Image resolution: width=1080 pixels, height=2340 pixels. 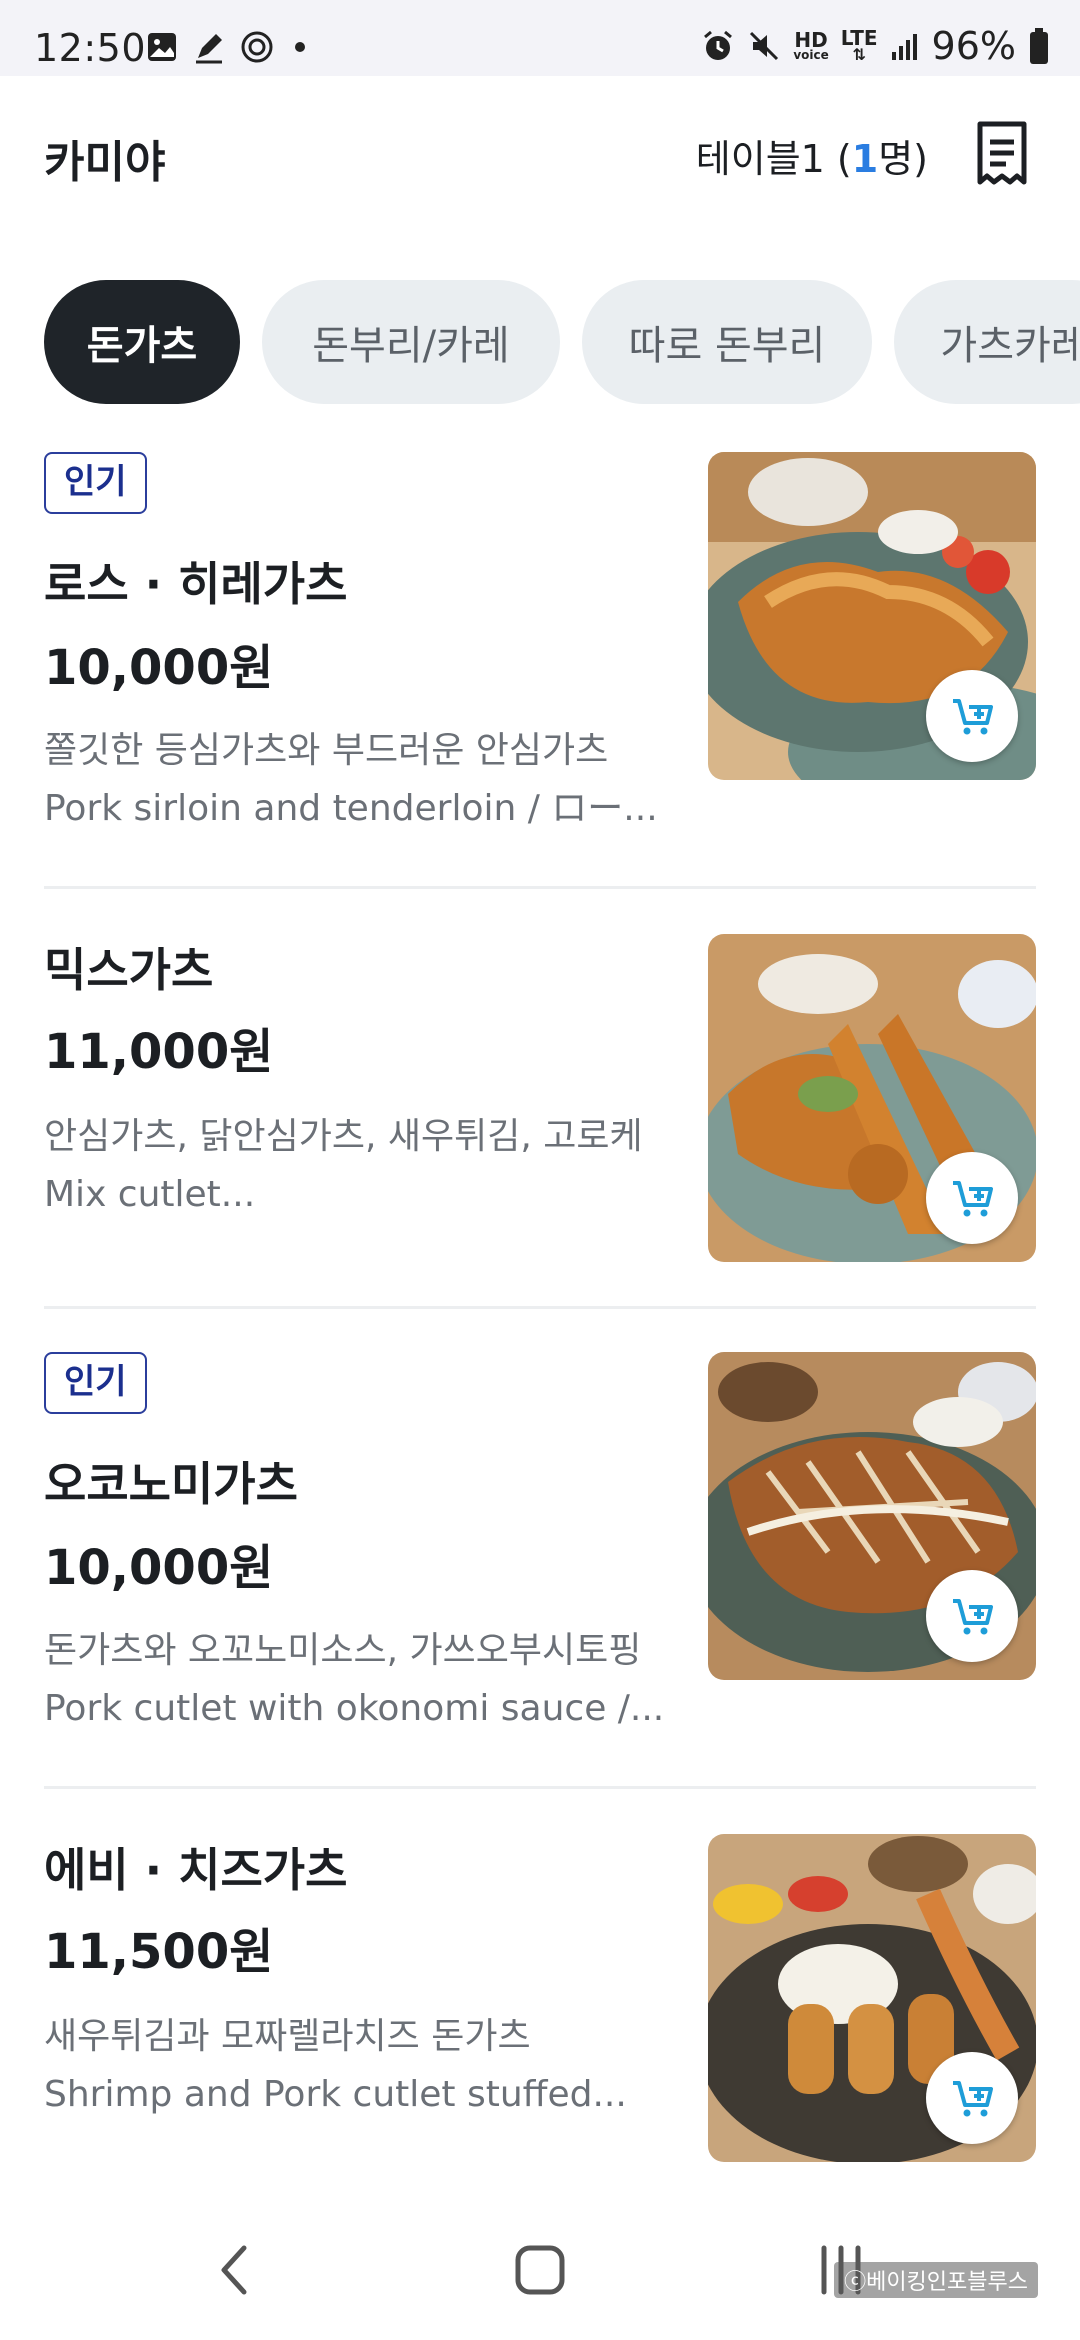 What do you see at coordinates (411, 342) in the screenshot?
I see `tab-donburi-curry: 돈부리/카레` at bounding box center [411, 342].